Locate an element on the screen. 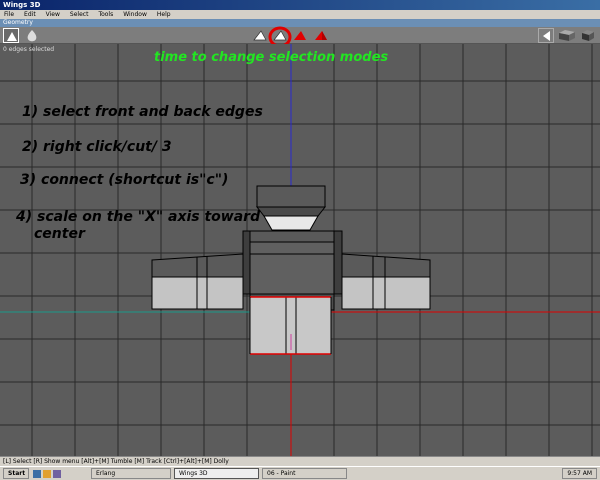 The height and width of the screenshot is (480, 600). taskbar: Start Erlang Wings 3D 06 - Paint 9:57 AM is located at coordinates (300, 473).